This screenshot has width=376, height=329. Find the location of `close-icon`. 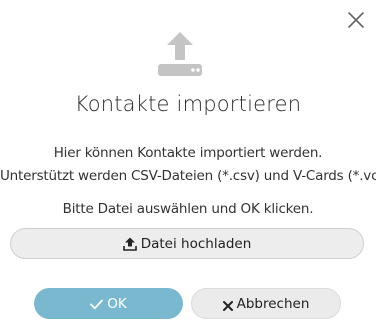

close-icon is located at coordinates (356, 20).